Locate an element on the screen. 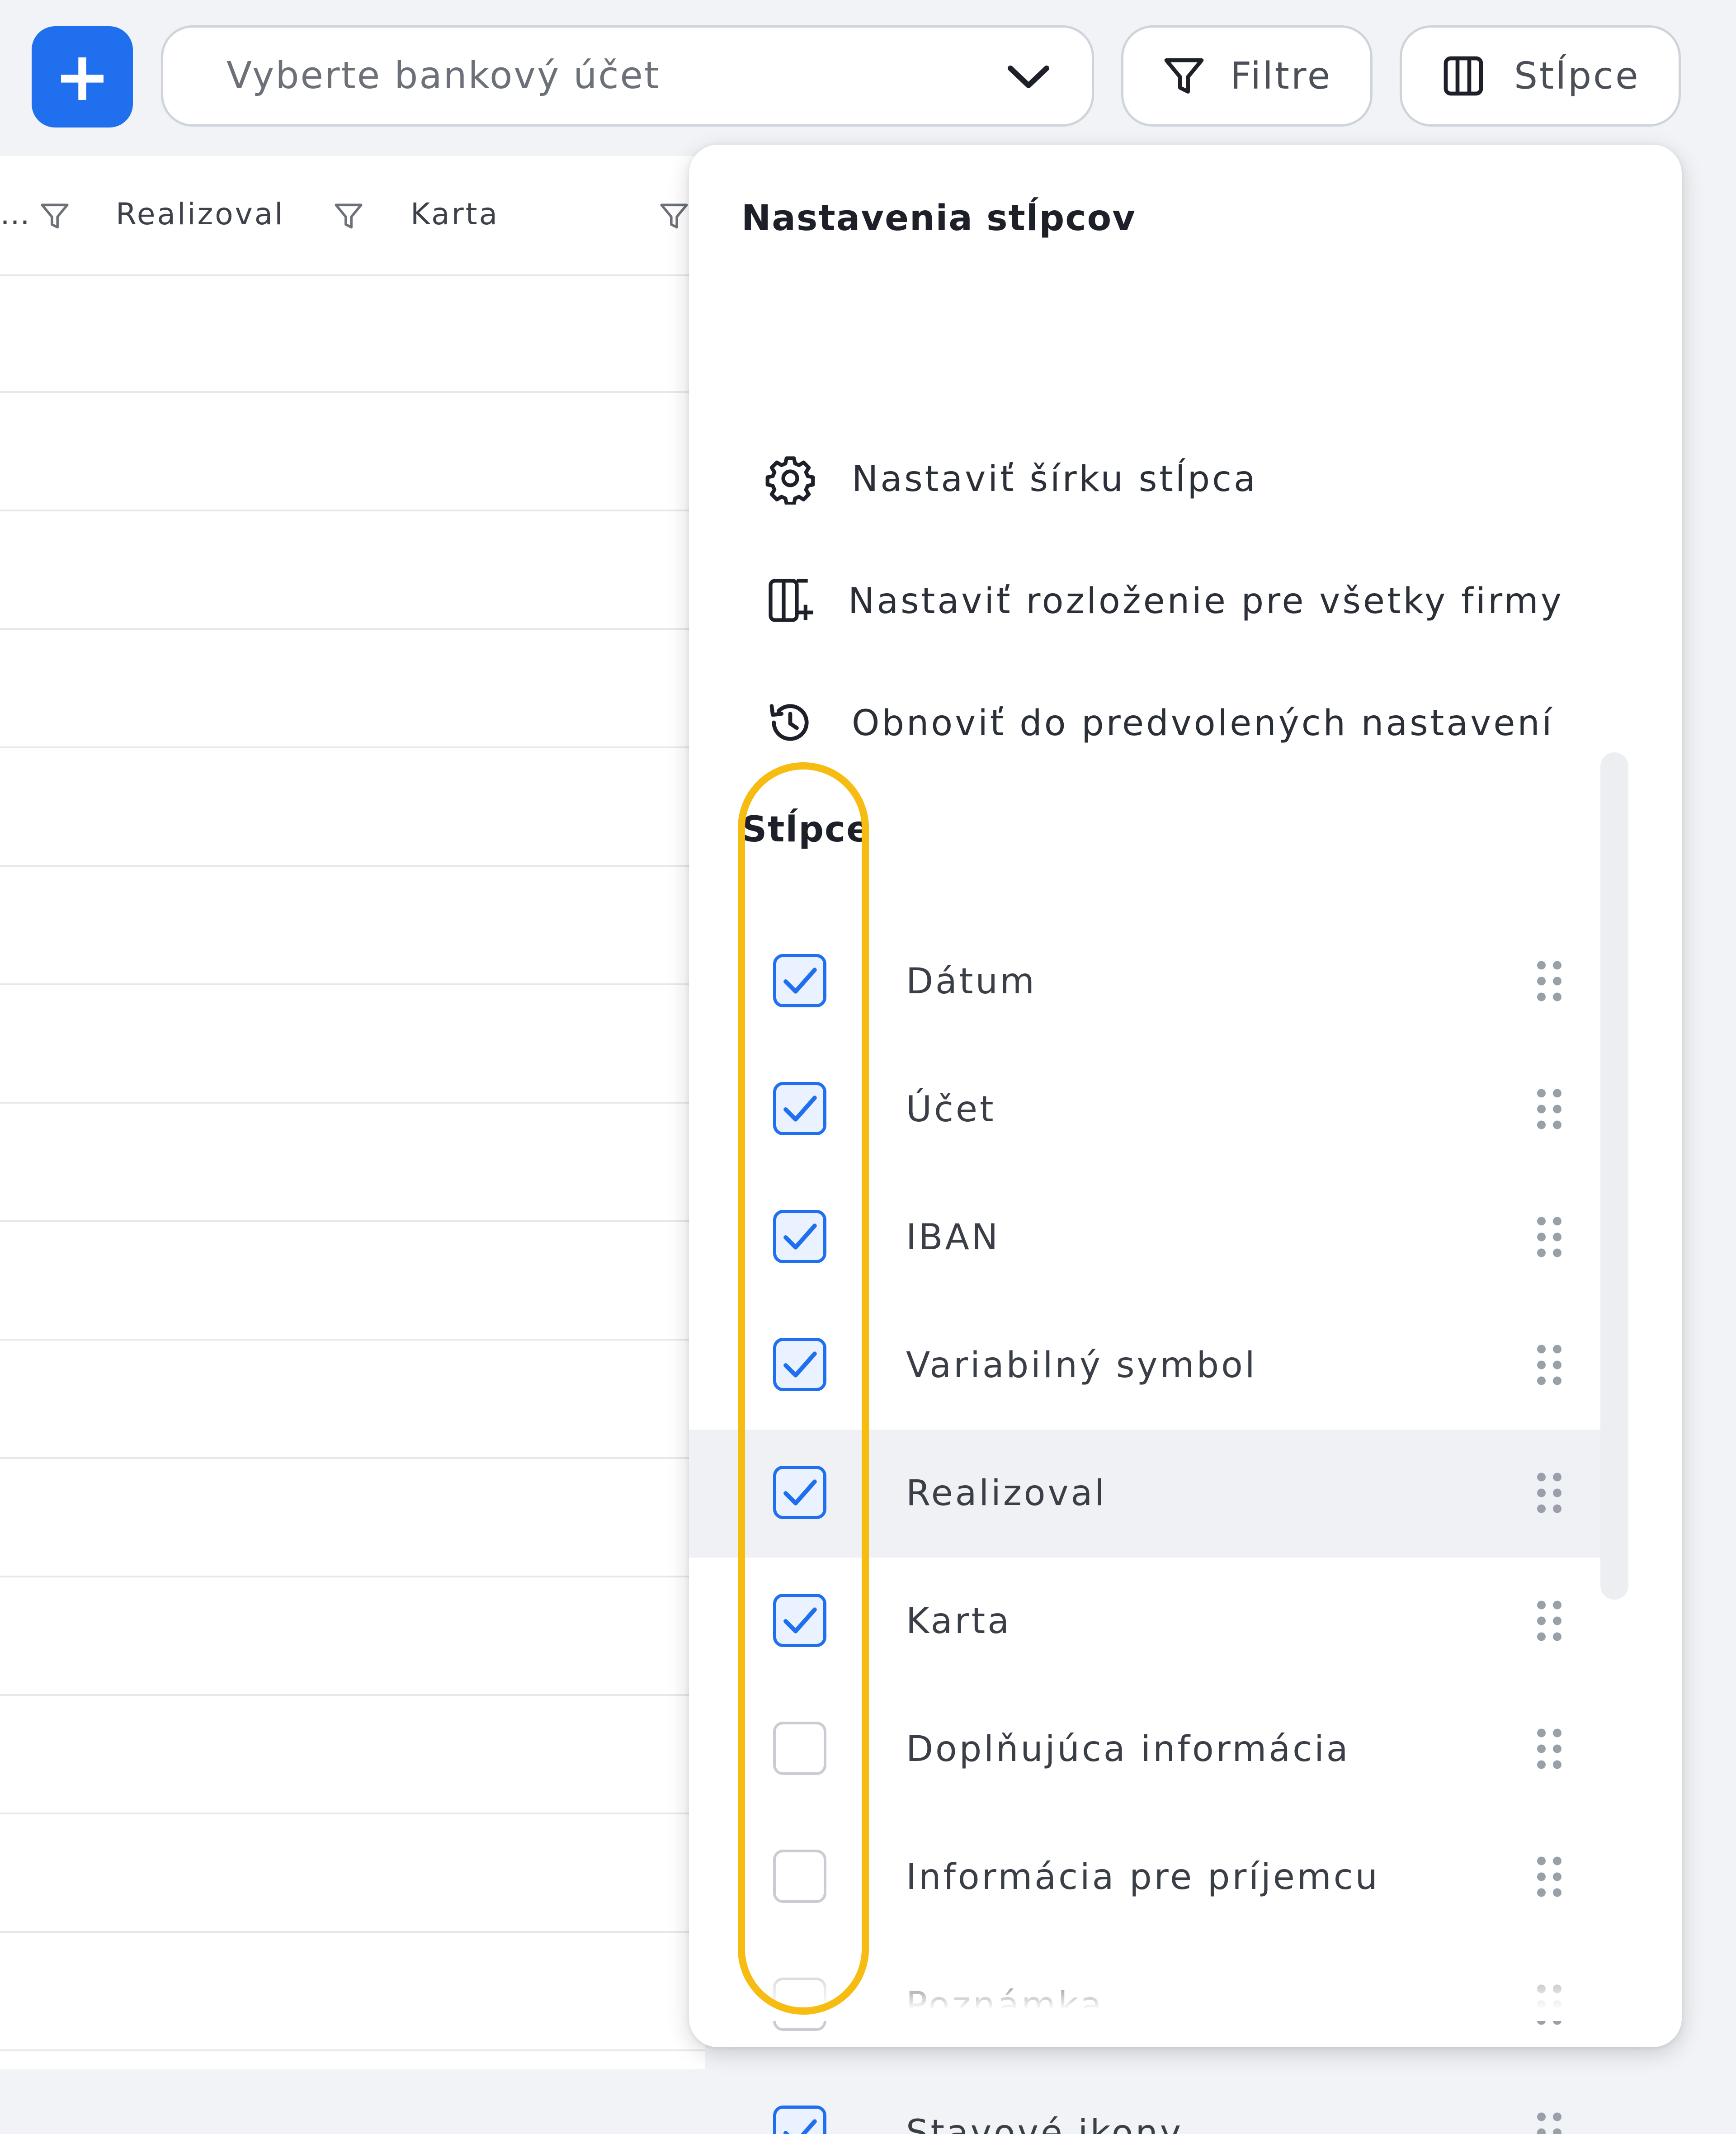 This screenshot has width=1736, height=2134. chevron-down-icon is located at coordinates (1029, 77).